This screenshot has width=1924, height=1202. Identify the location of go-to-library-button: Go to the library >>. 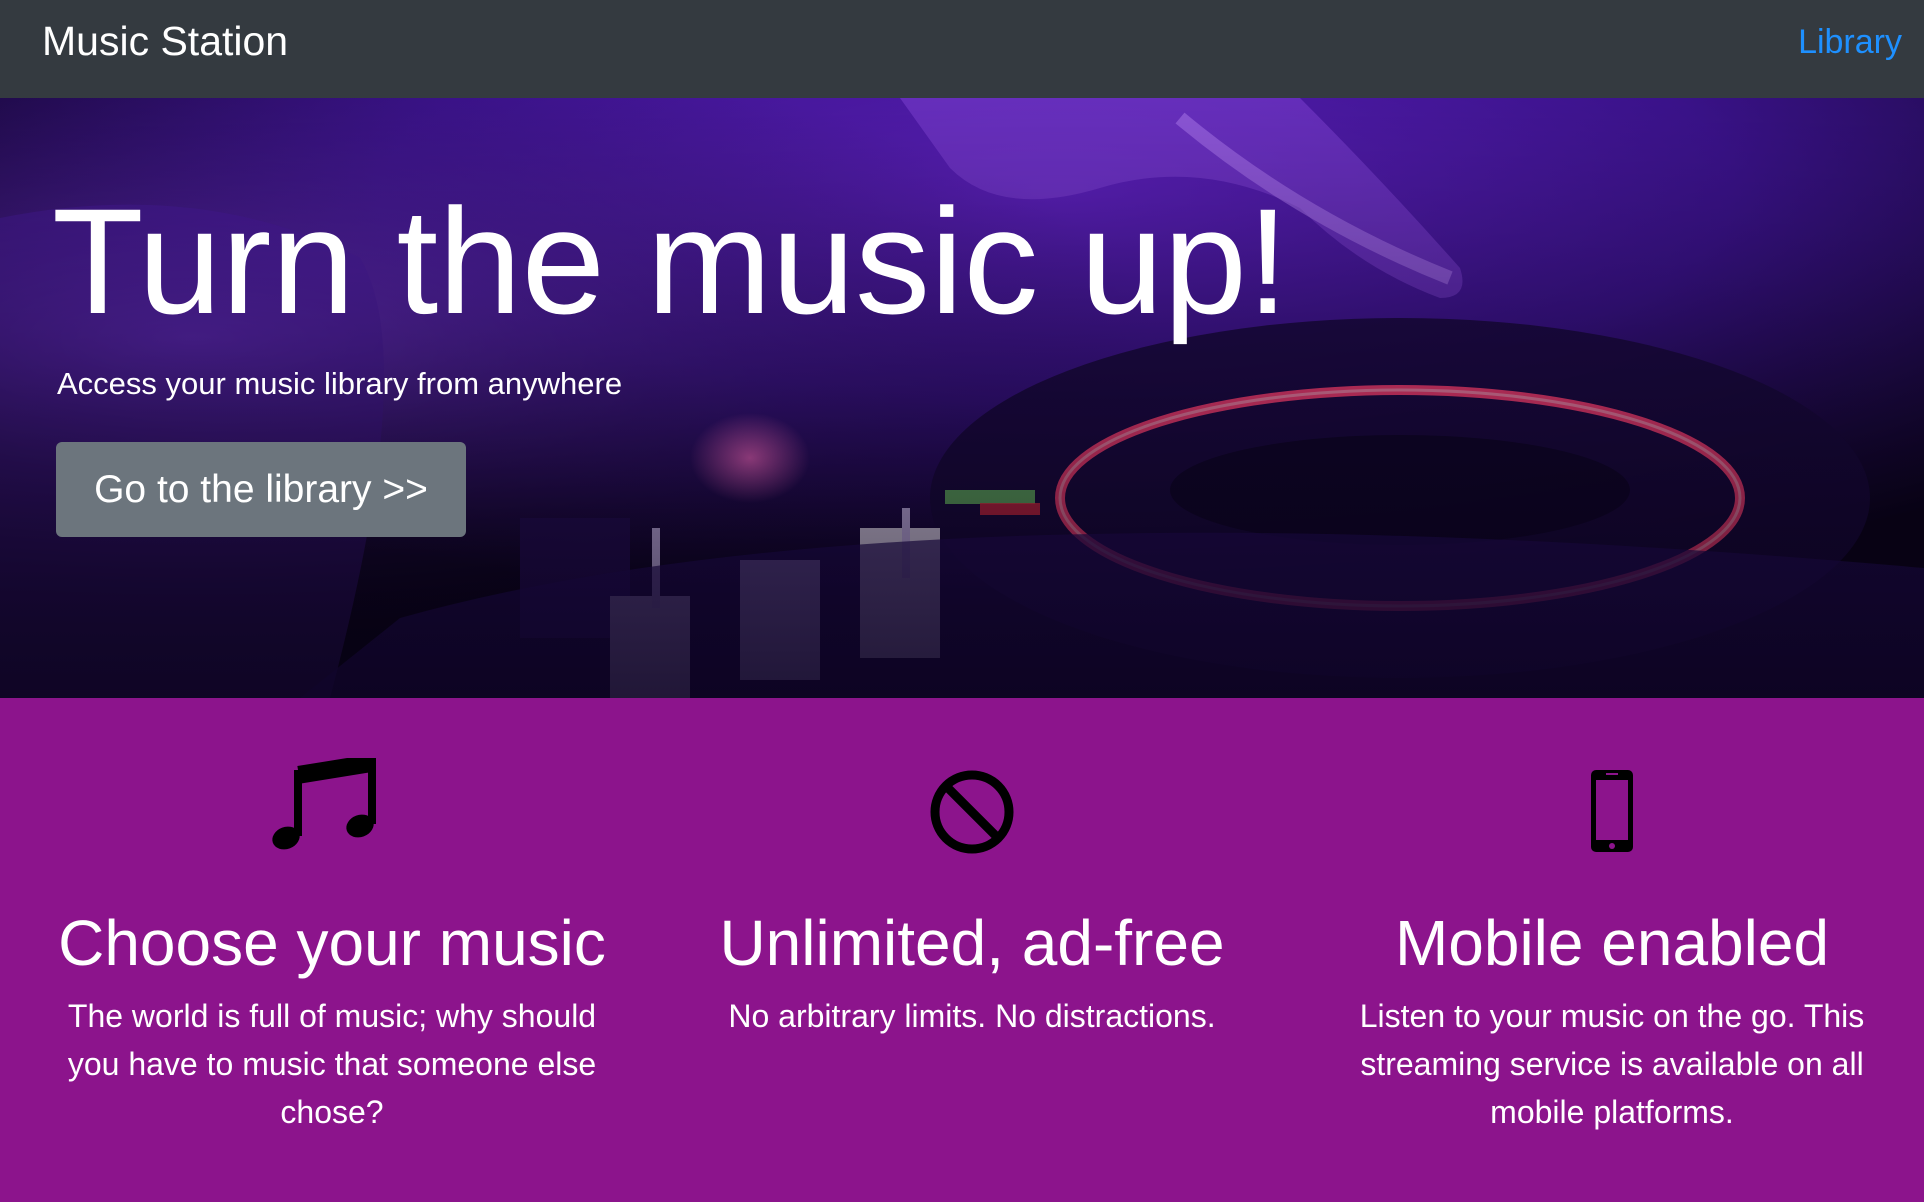
(261, 489).